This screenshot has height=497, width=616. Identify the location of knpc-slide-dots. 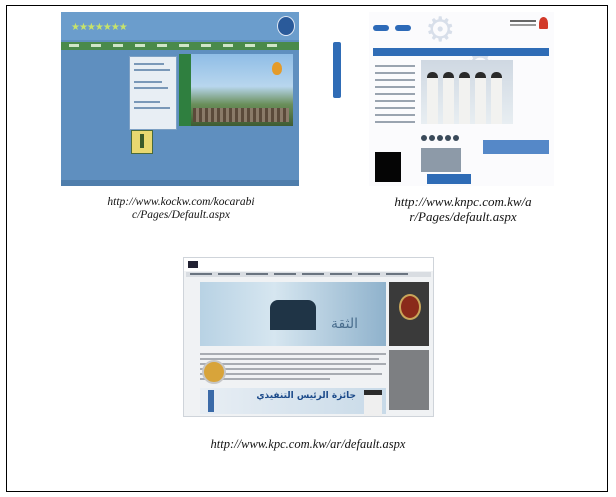
(441, 137).